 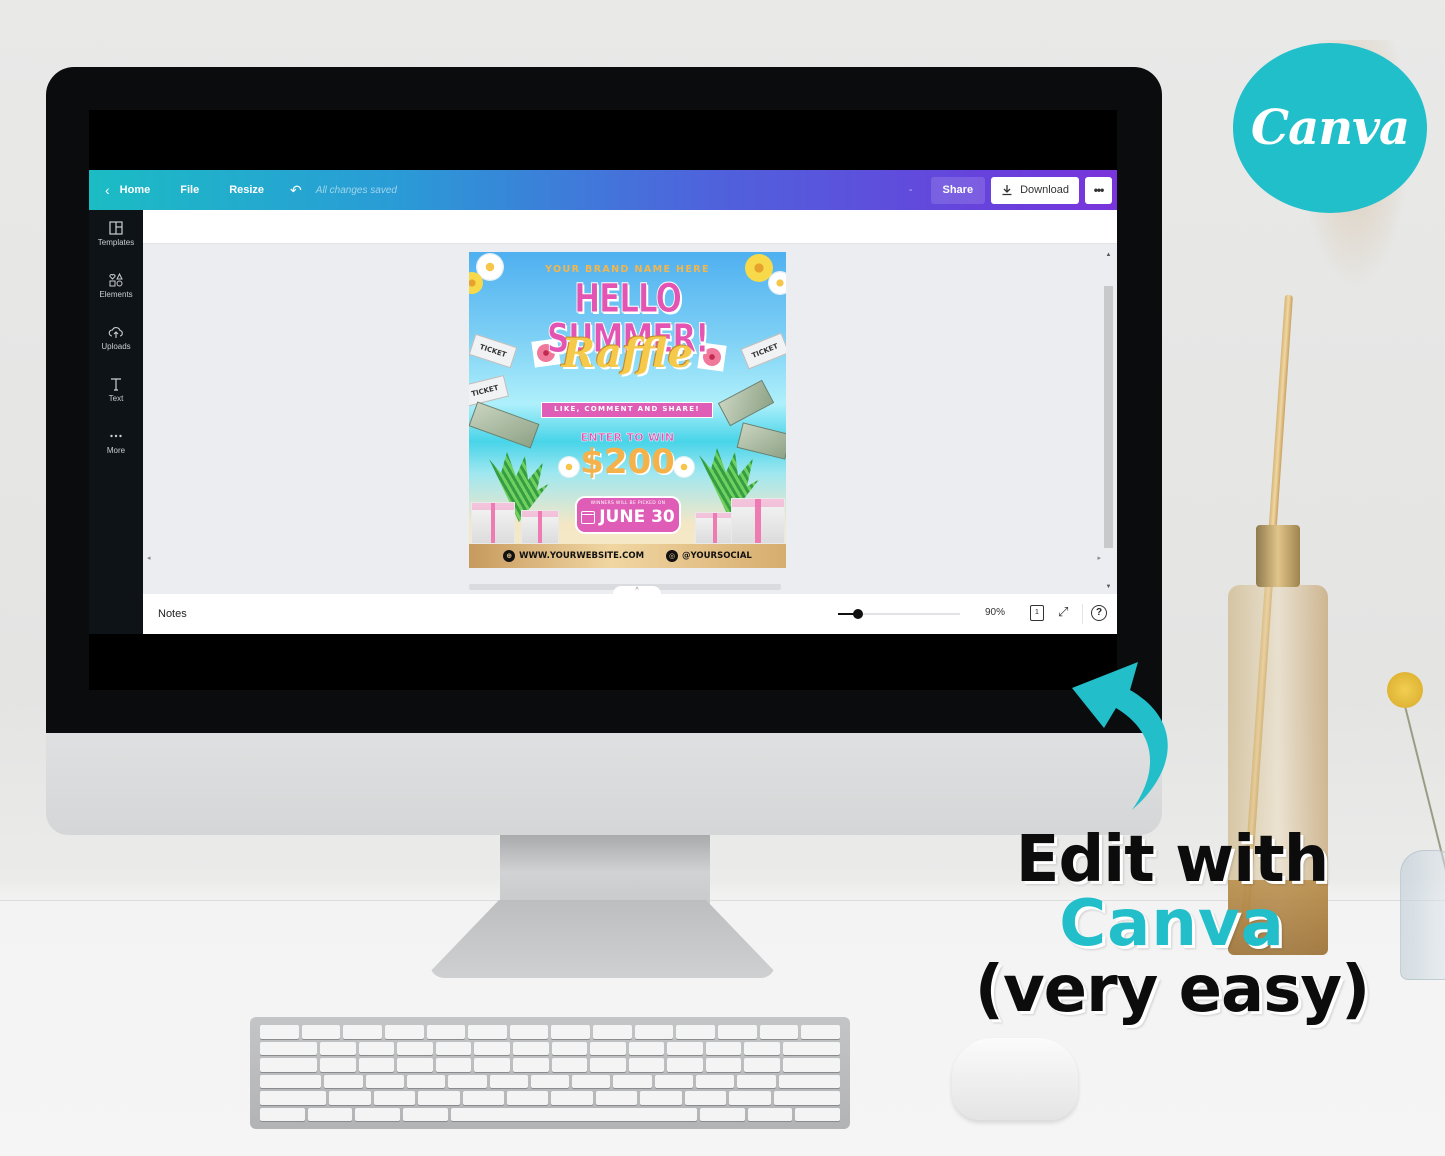 I want to click on daisy-decoration, so click(x=777, y=283).